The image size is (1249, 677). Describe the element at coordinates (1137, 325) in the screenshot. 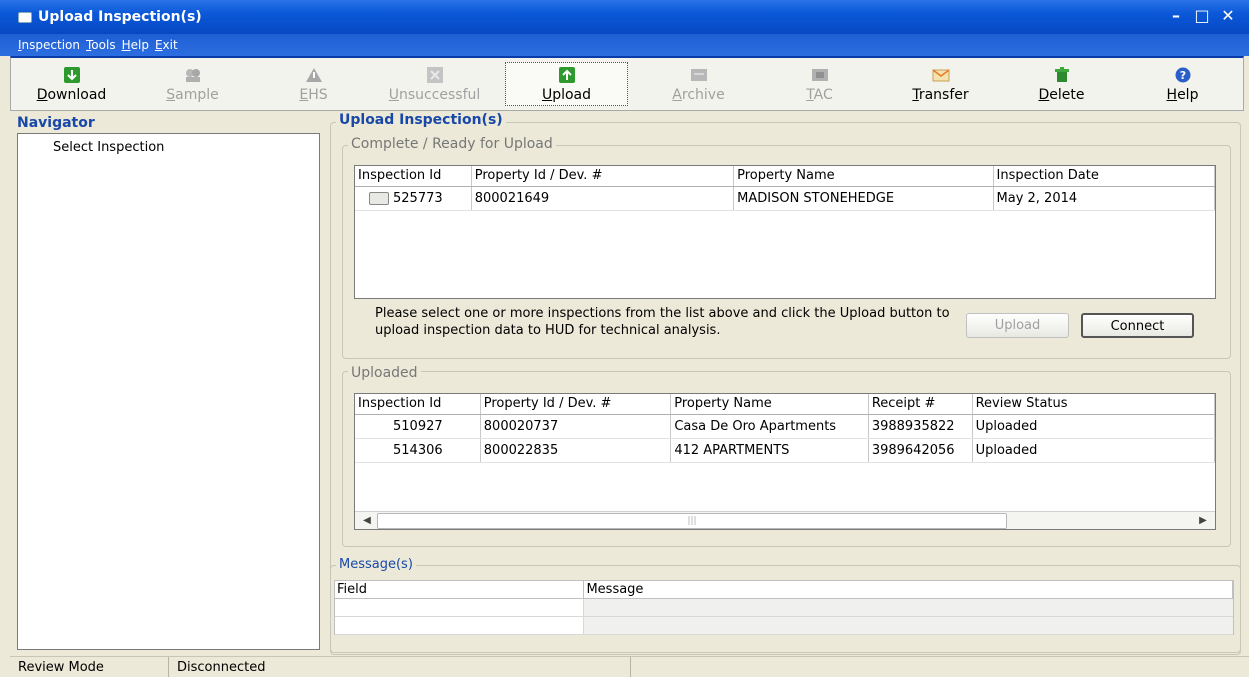

I see `connect-button: Connect` at that location.